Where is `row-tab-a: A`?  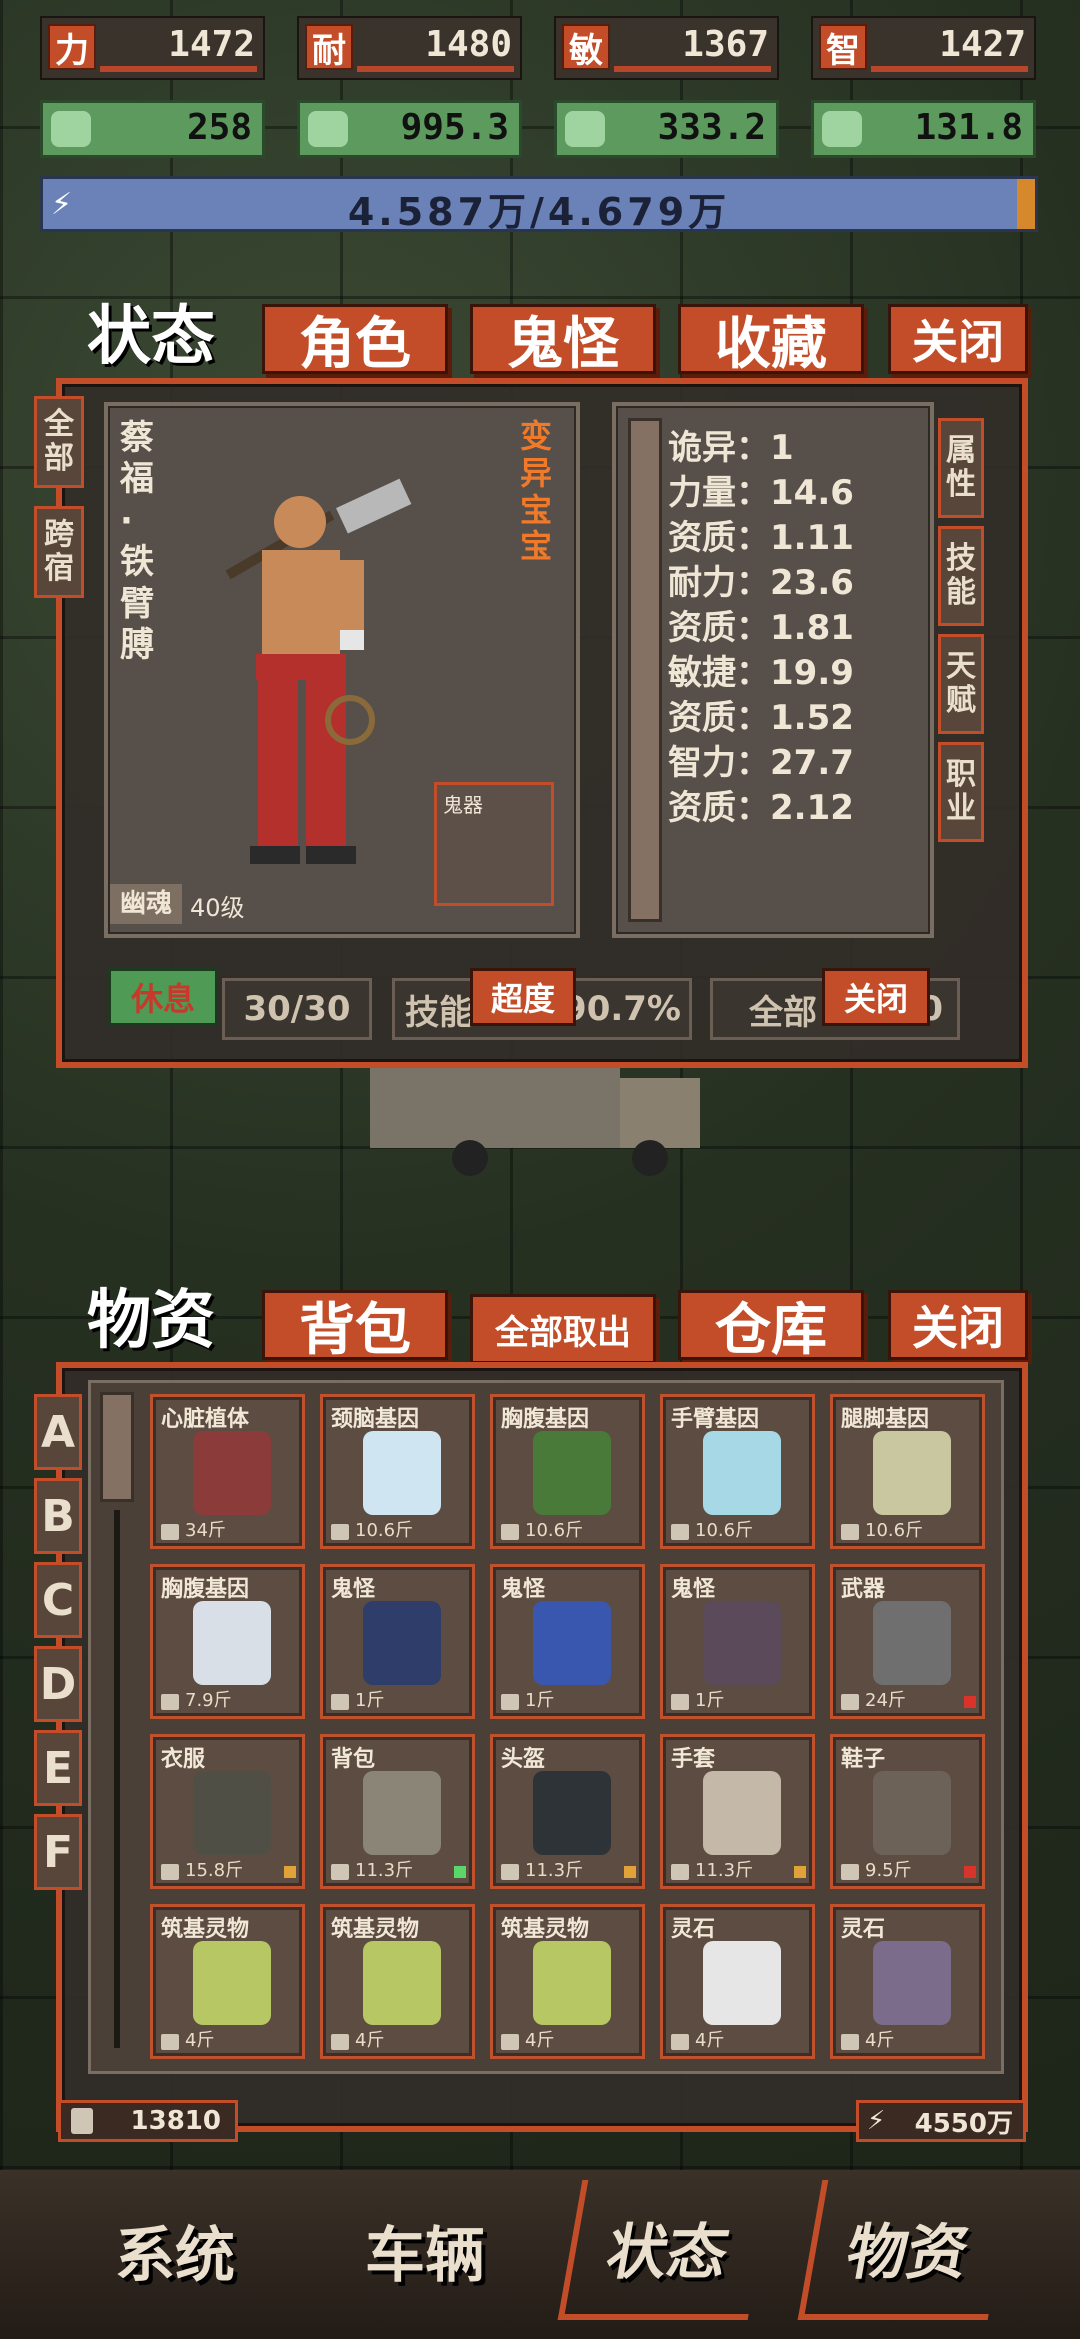 row-tab-a: A is located at coordinates (58, 1432).